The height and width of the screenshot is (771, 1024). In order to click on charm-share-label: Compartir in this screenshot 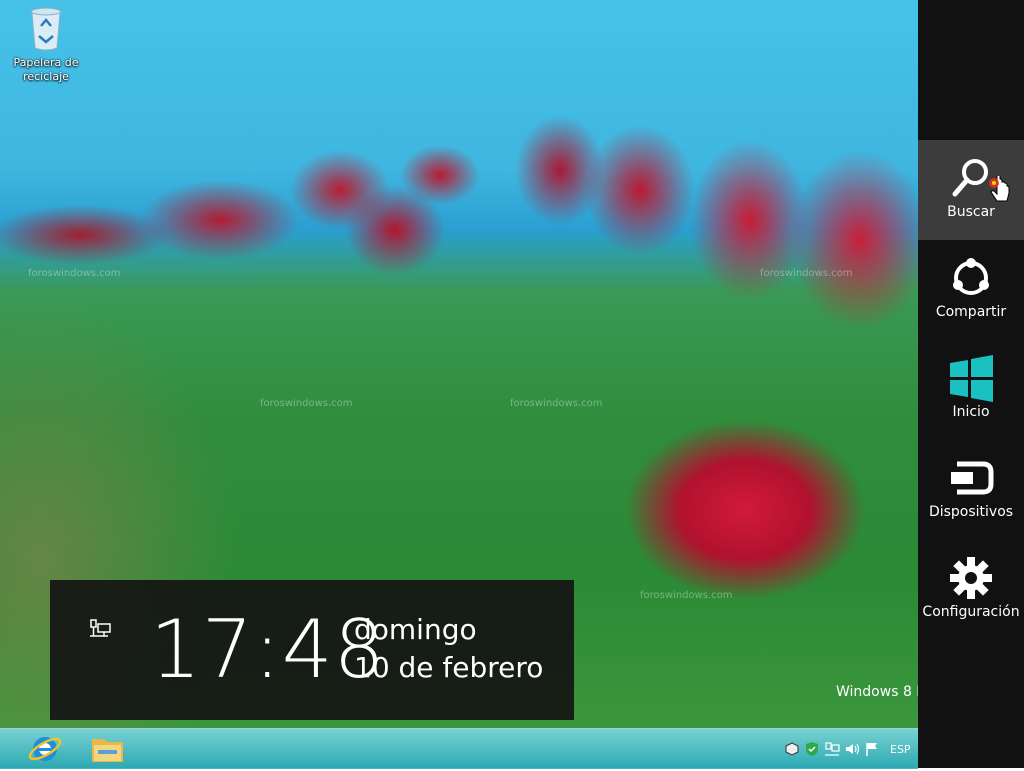, I will do `click(971, 312)`.